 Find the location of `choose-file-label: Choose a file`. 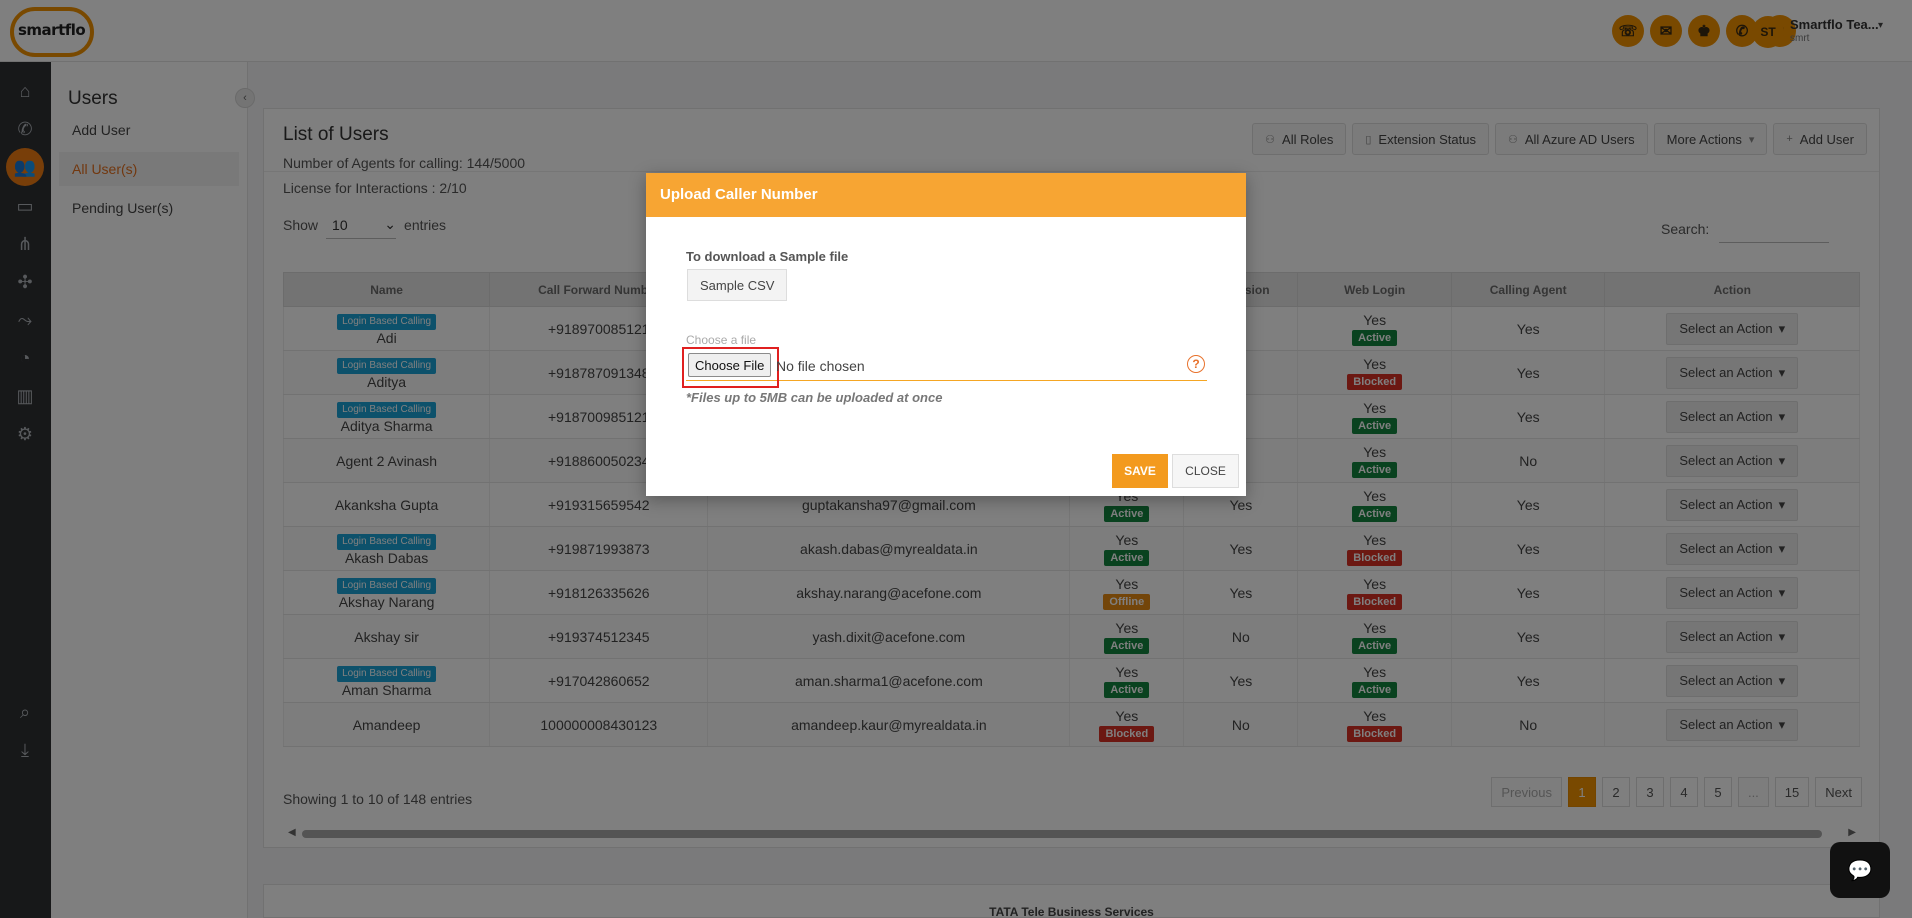

choose-file-label: Choose a file is located at coordinates (721, 340).